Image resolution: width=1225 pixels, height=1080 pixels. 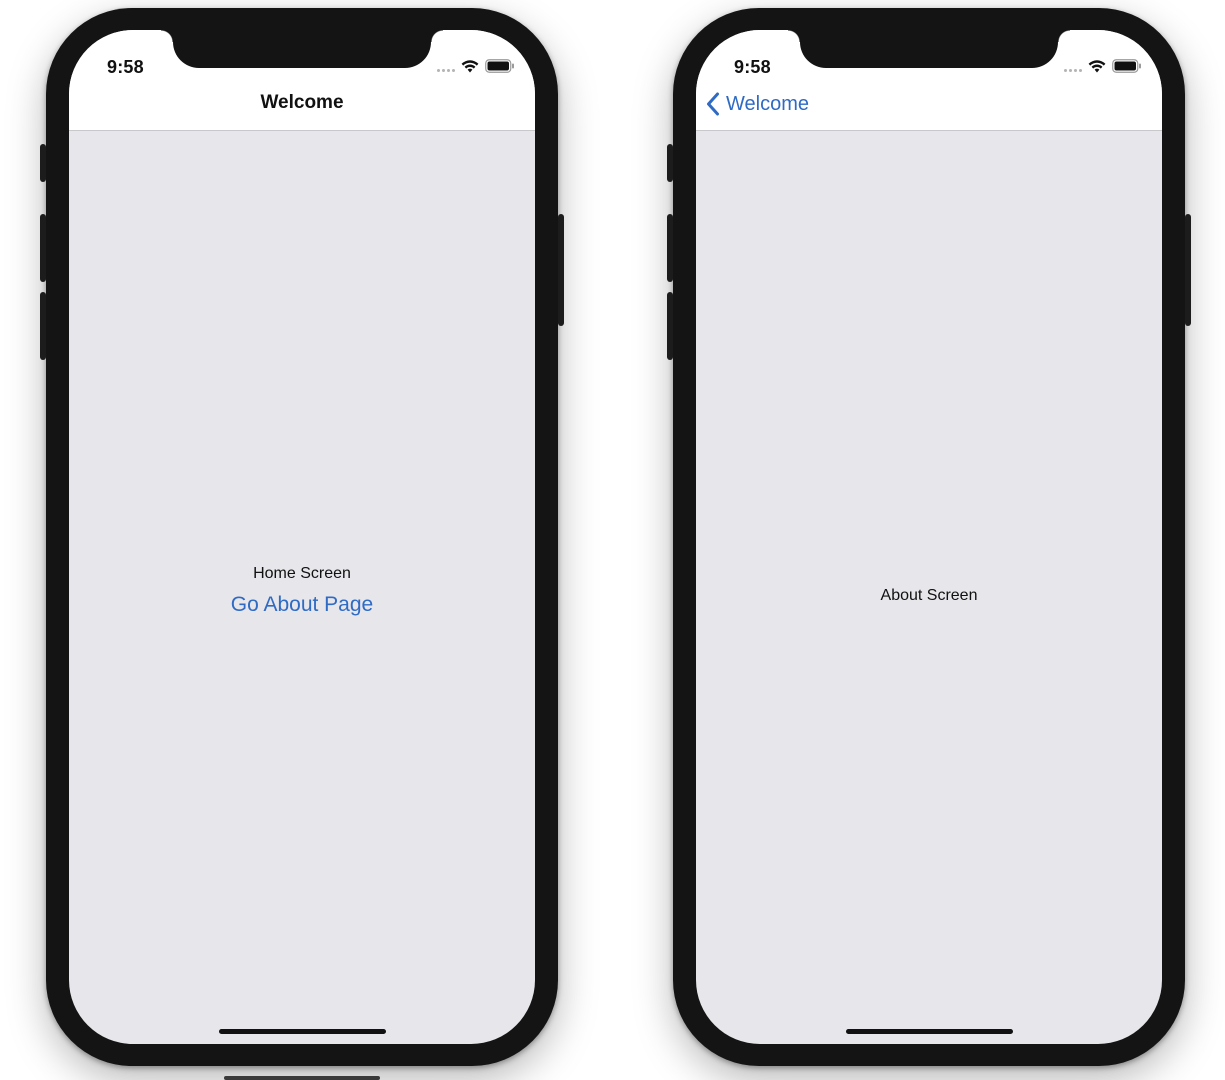 I want to click on home-screen-label: Home Screen, so click(x=302, y=573).